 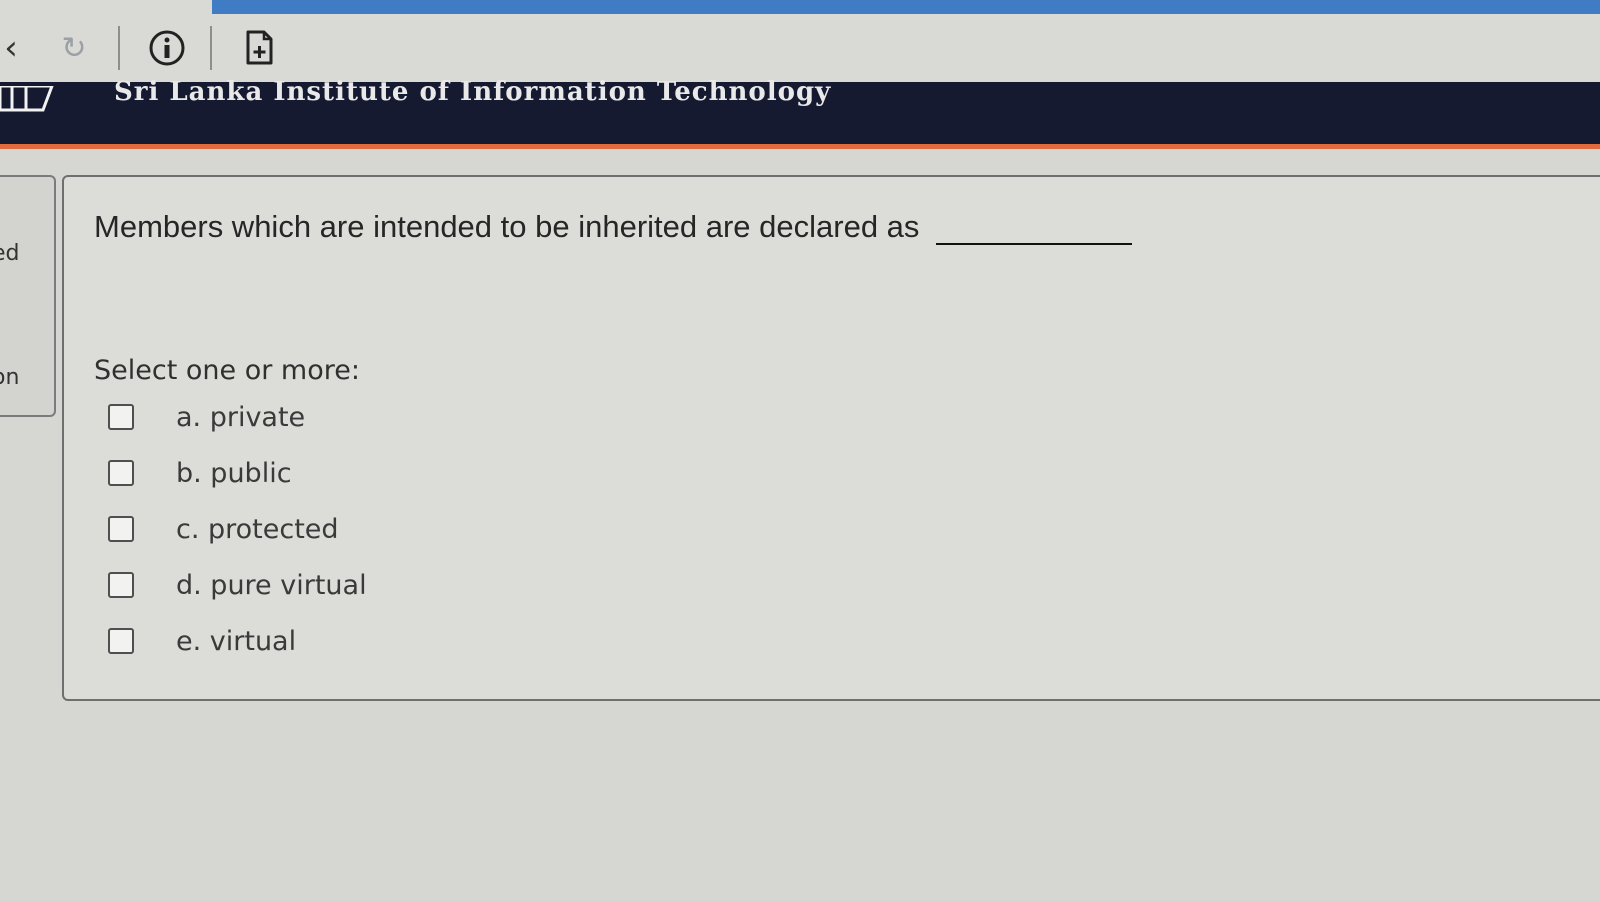 I want to click on browser-toolbar: ‹ ↻, so click(x=800, y=41).